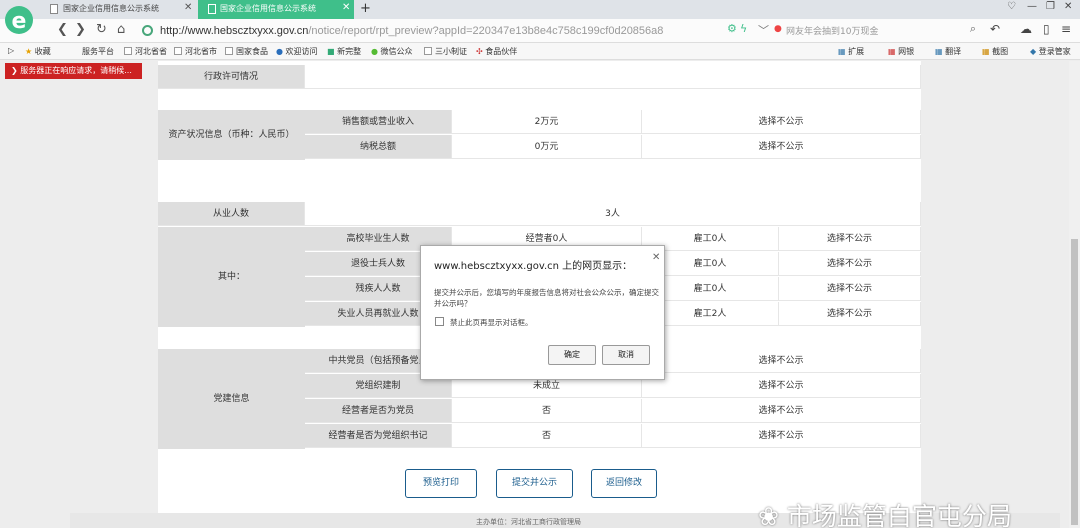 The image size is (1080, 528). I want to click on row-label: 纳税总额, so click(378, 147).